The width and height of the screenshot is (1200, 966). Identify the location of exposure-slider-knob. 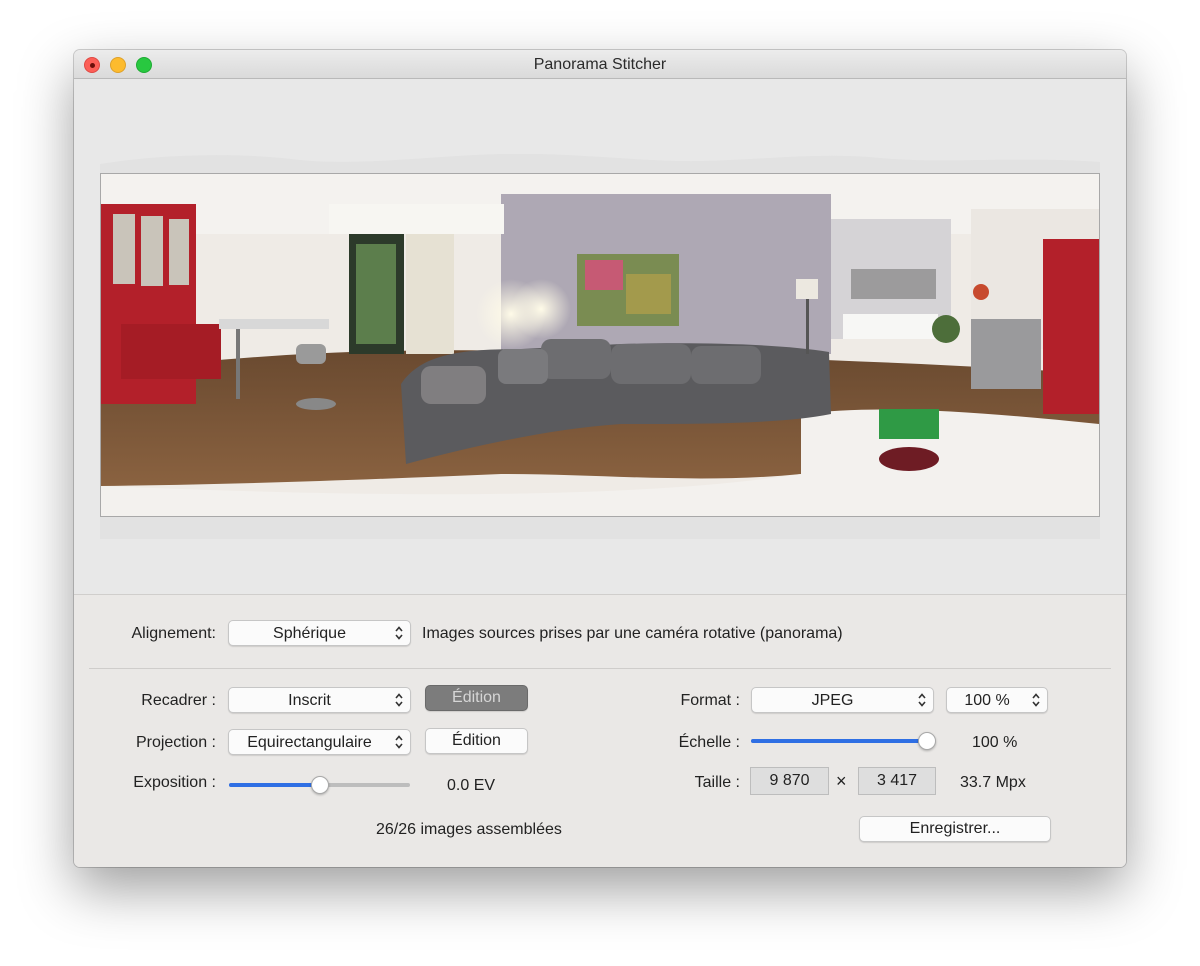
(319, 785).